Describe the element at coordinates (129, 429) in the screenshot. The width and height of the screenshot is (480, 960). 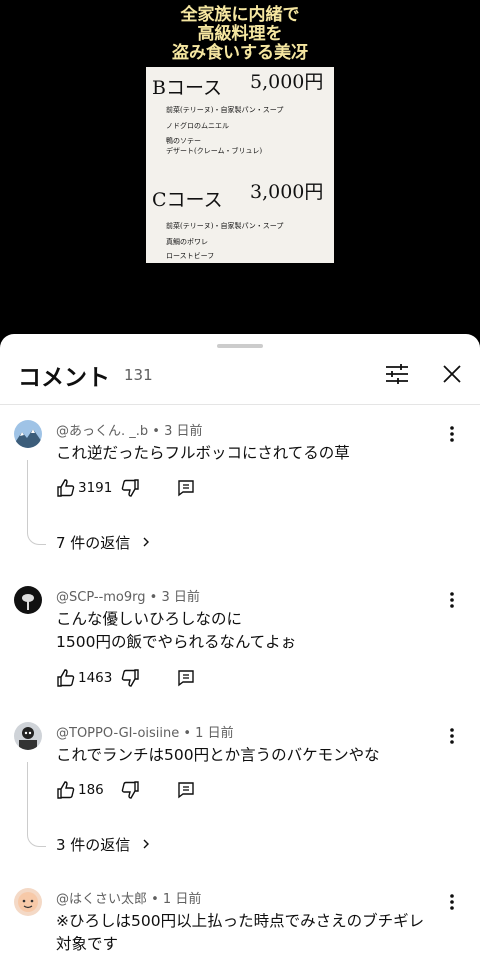
I see `comment-author: @あっくん. _.b • 3 日前` at that location.